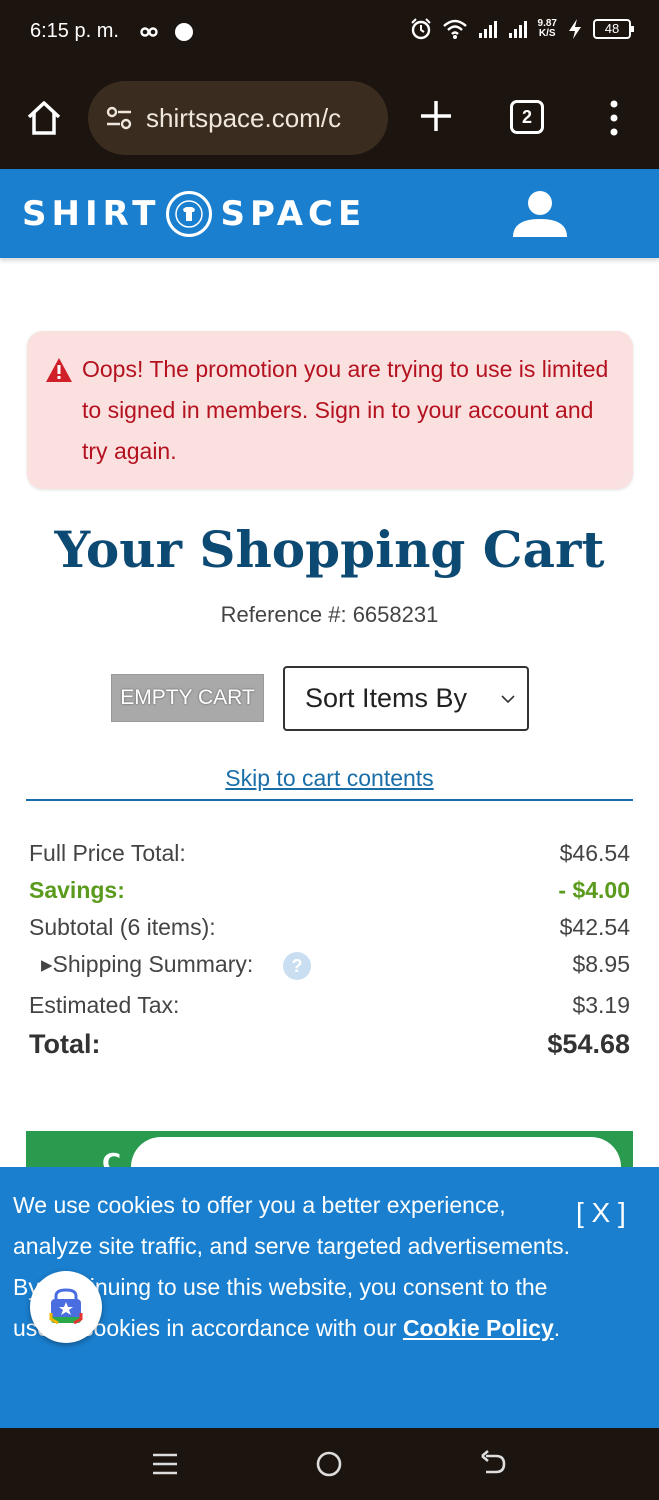  I want to click on tab-switcher-button: 2, so click(527, 117).